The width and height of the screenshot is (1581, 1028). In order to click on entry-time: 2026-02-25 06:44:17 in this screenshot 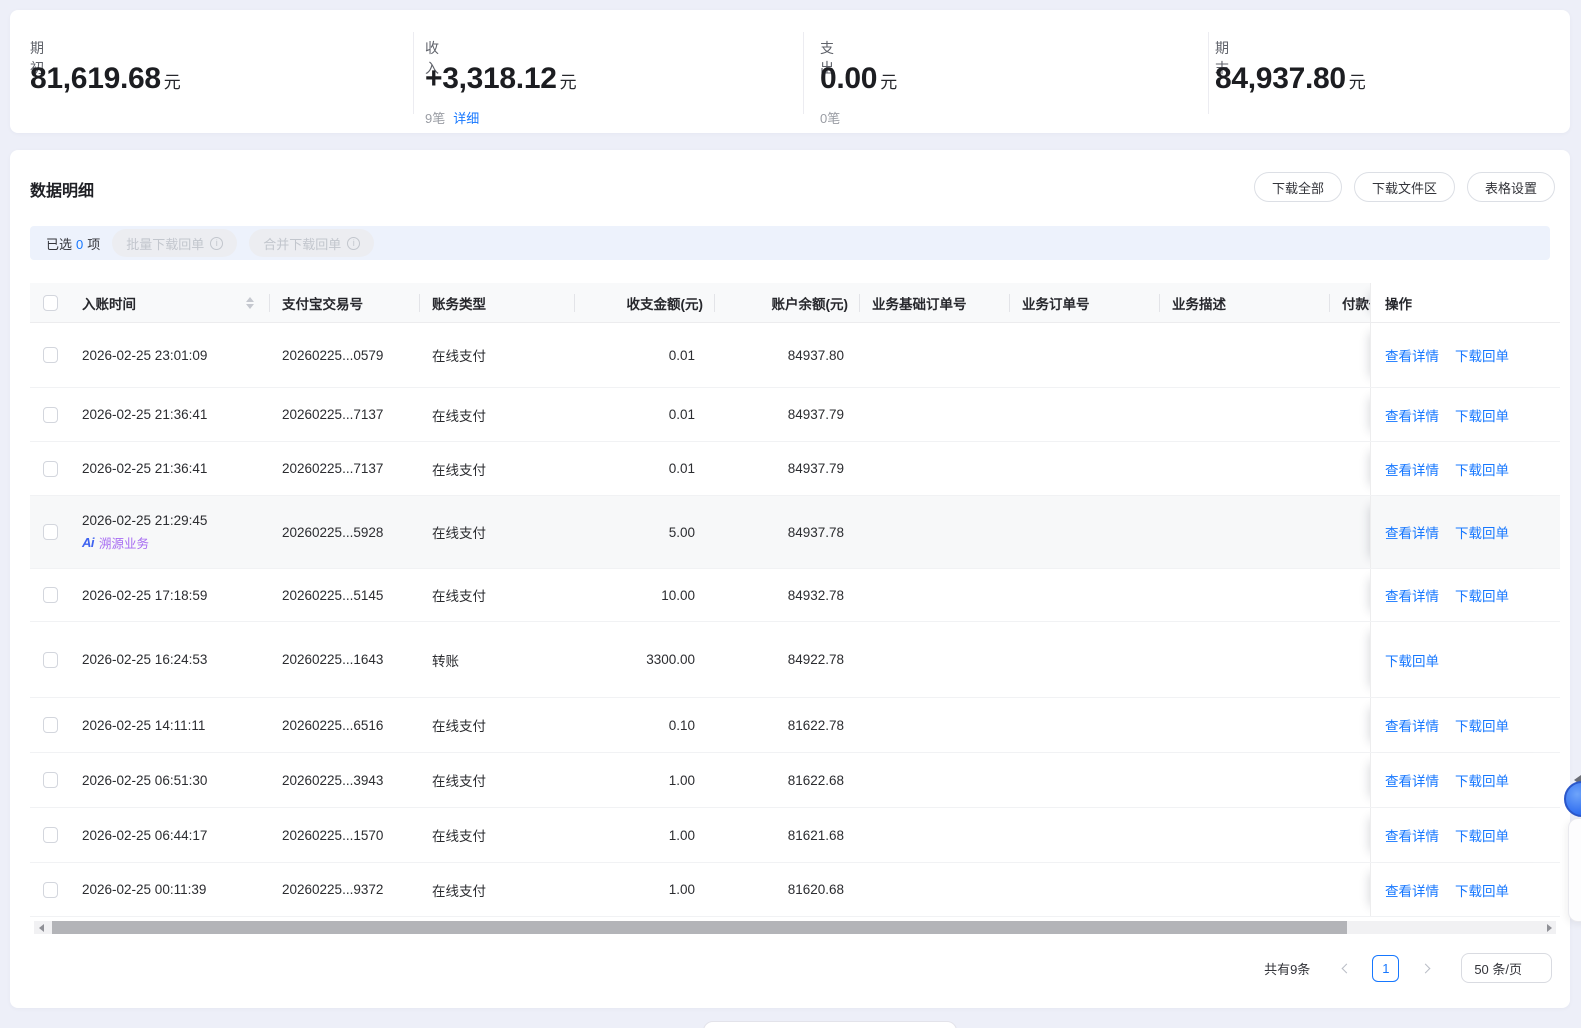, I will do `click(145, 835)`.